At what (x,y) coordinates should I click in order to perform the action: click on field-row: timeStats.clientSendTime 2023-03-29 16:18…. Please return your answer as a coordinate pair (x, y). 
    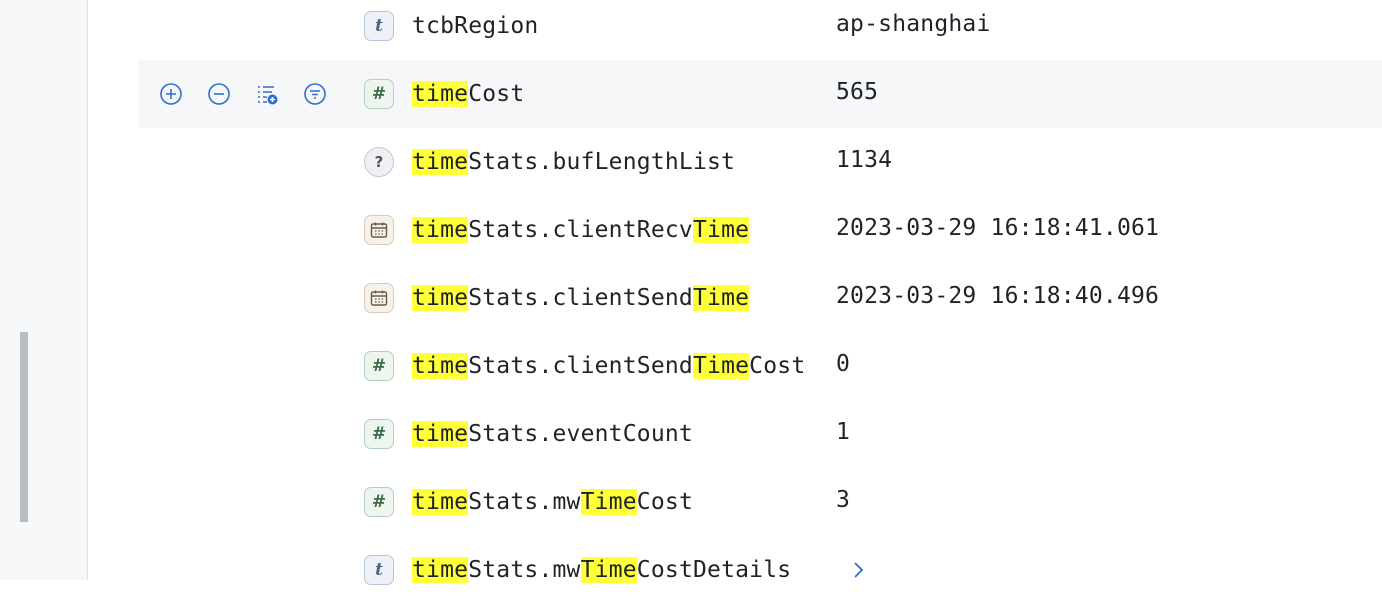
    Looking at the image, I should click on (760, 298).